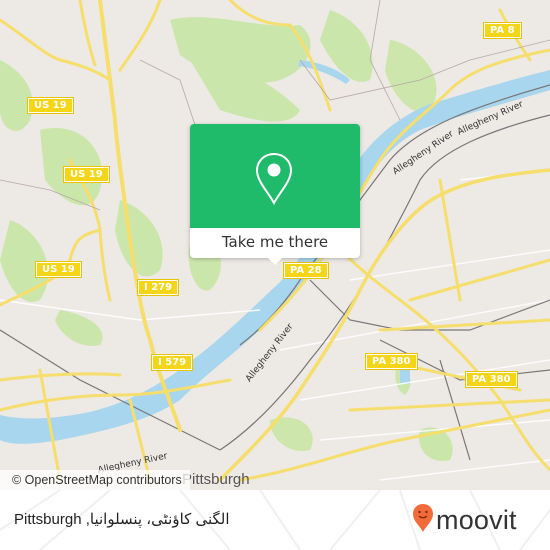  Describe the element at coordinates (423, 520) in the screenshot. I see `moovit-pin-icon` at that location.